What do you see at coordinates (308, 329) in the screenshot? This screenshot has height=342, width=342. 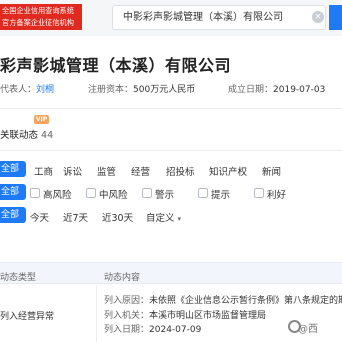 I see `watermark: @西` at bounding box center [308, 329].